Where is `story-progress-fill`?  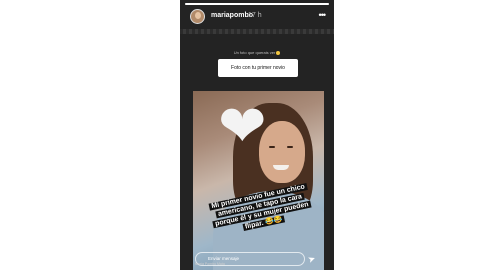
story-progress-fill is located at coordinates (257, 4).